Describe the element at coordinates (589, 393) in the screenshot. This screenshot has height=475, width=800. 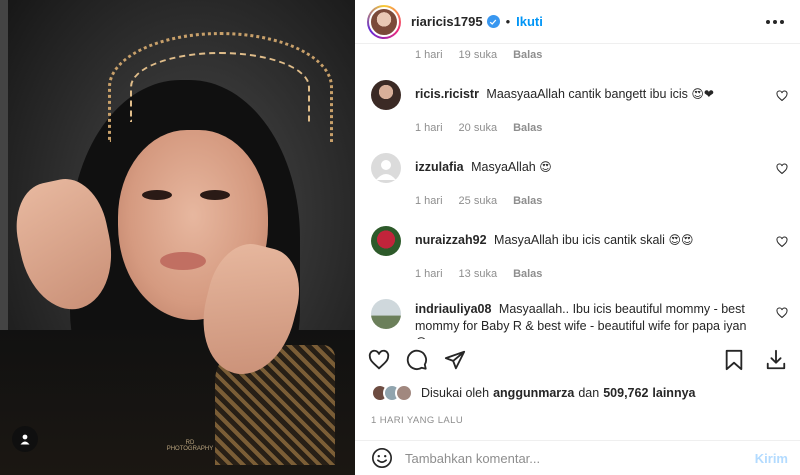
I see `likes-joiner: dan` at that location.